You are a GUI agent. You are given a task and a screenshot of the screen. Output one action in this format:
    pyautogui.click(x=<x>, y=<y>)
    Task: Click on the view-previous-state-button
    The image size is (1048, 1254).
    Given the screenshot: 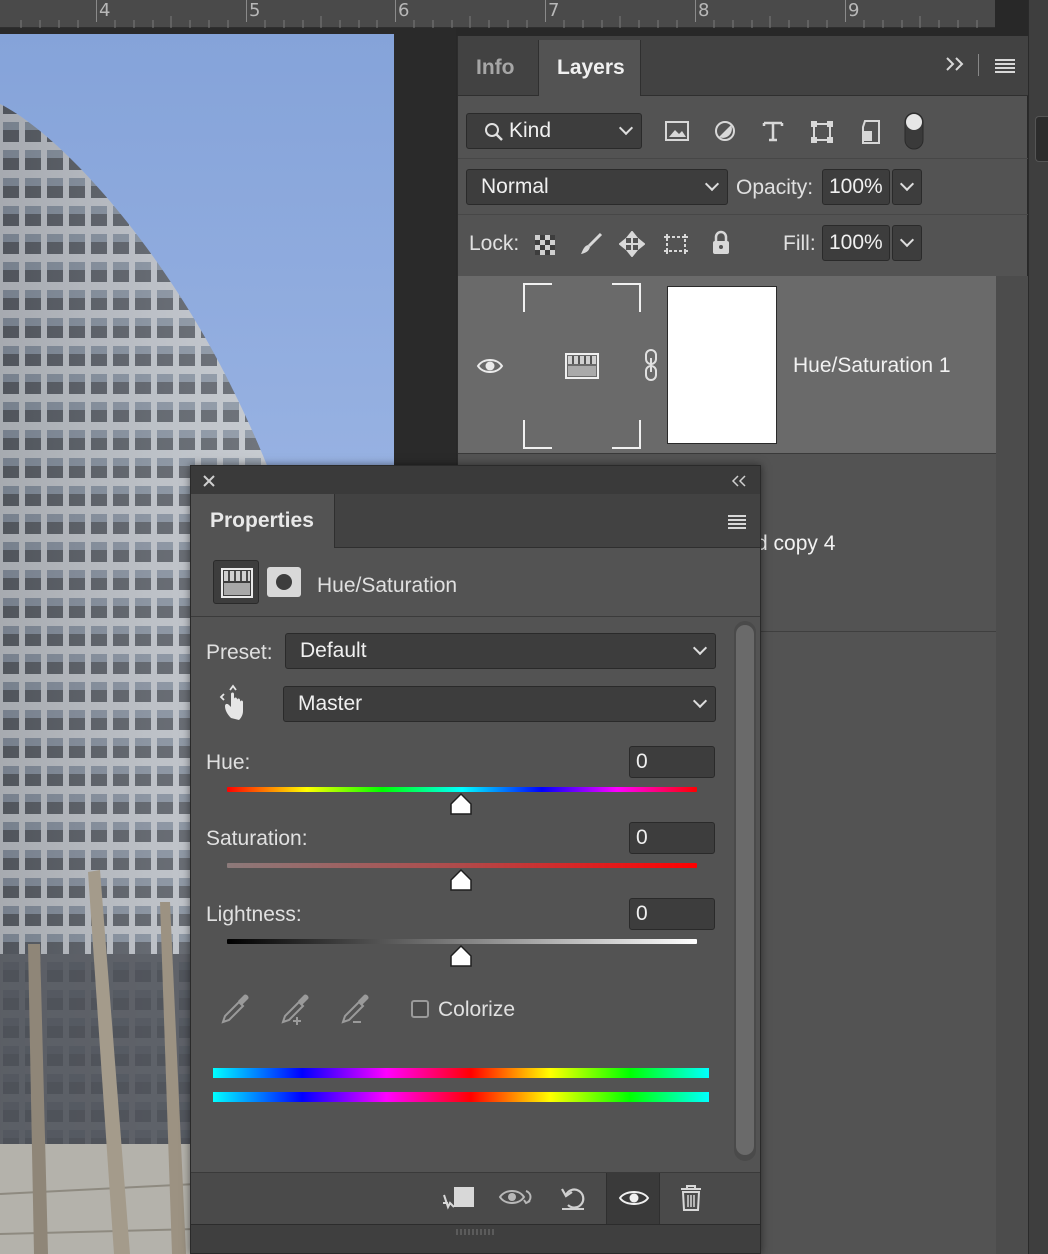 What is the action you would take?
    pyautogui.click(x=517, y=1199)
    